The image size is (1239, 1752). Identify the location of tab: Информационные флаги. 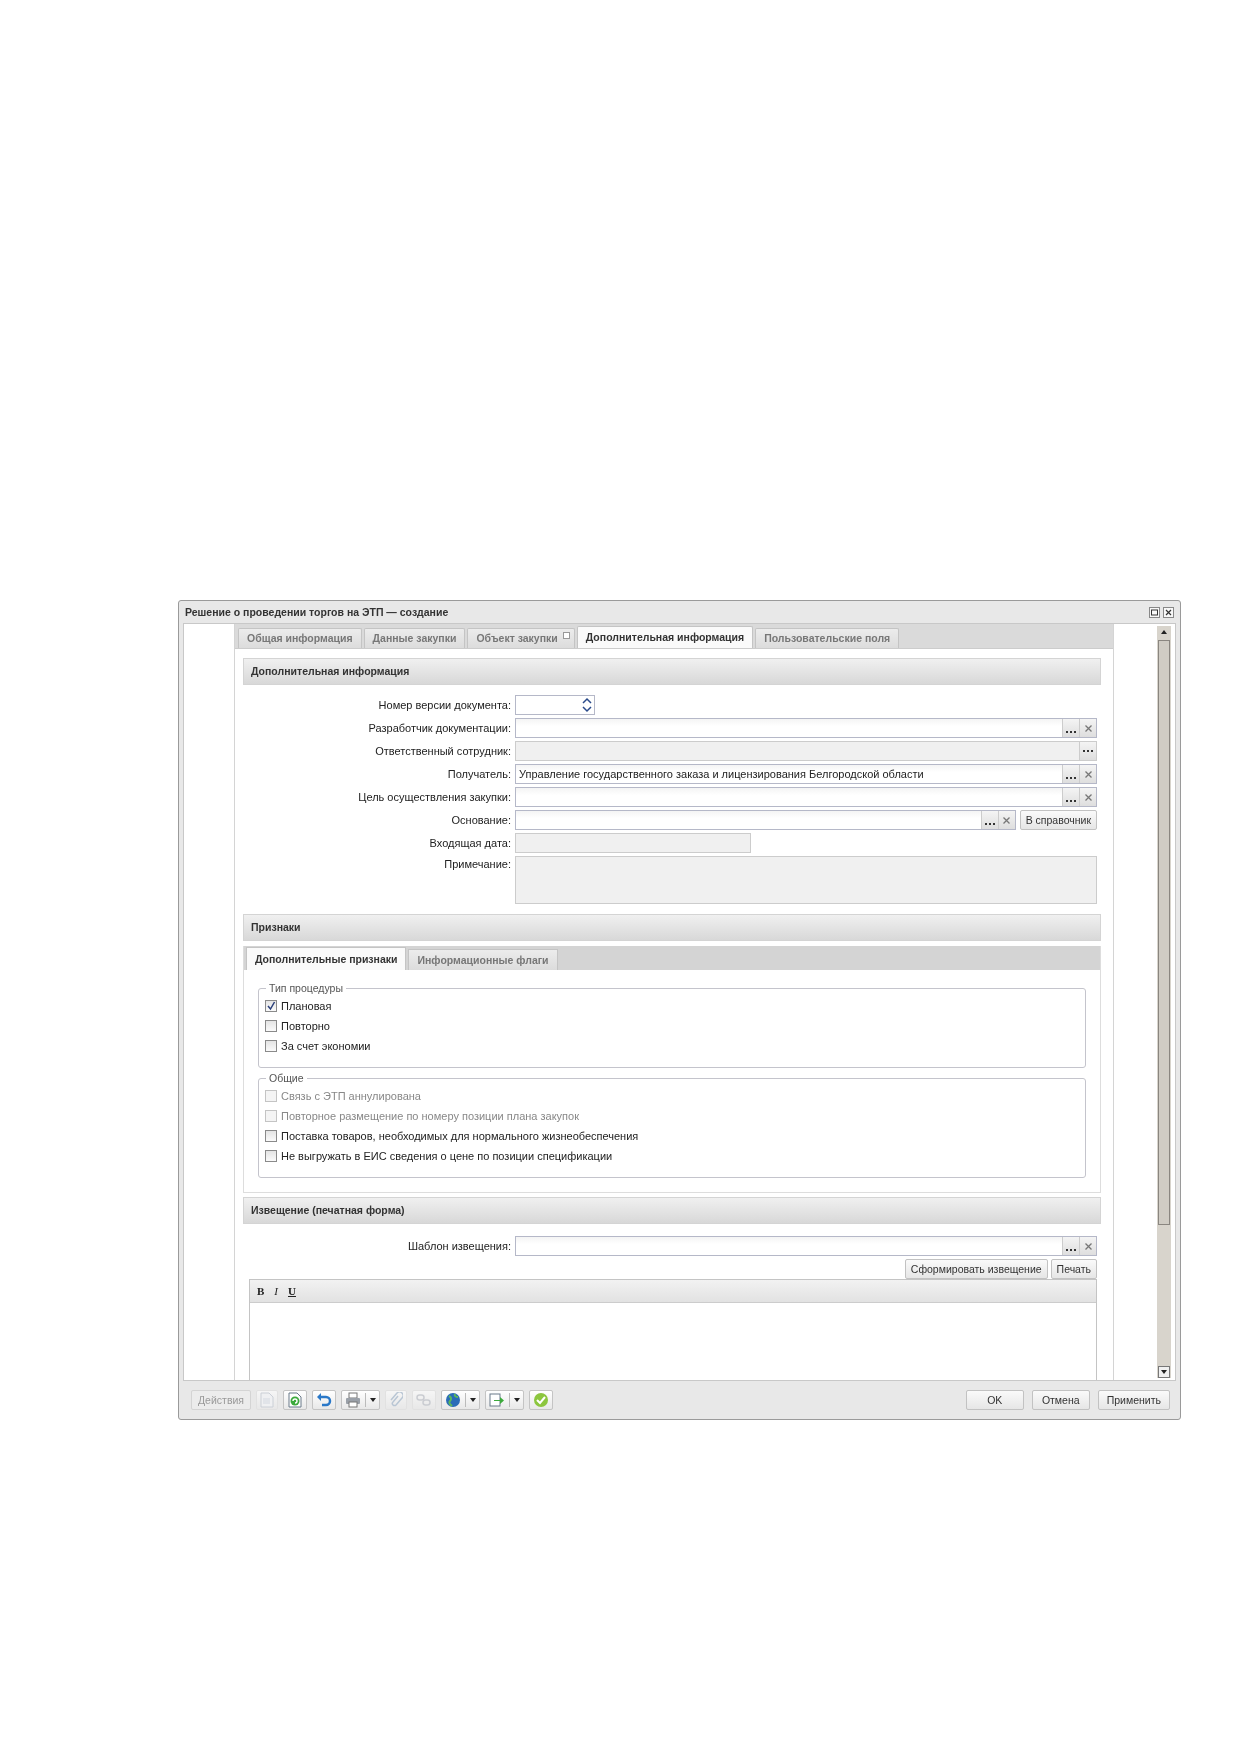
(483, 959).